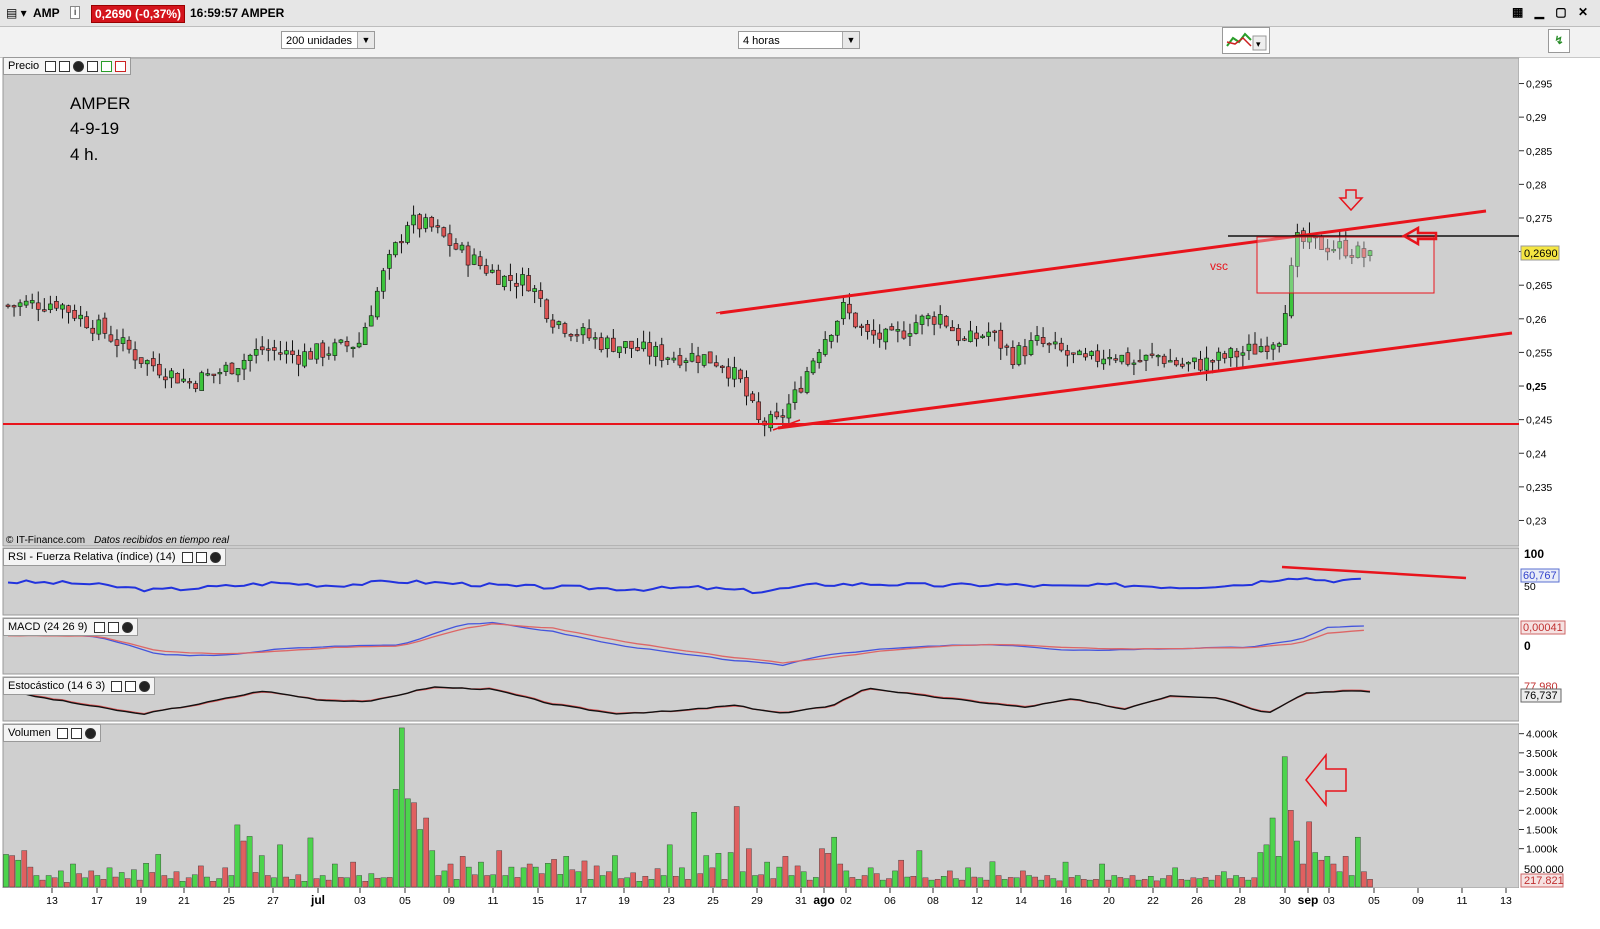 The width and height of the screenshot is (1600, 929). Describe the element at coordinates (107, 66) in the screenshot. I see `export-icon` at that location.